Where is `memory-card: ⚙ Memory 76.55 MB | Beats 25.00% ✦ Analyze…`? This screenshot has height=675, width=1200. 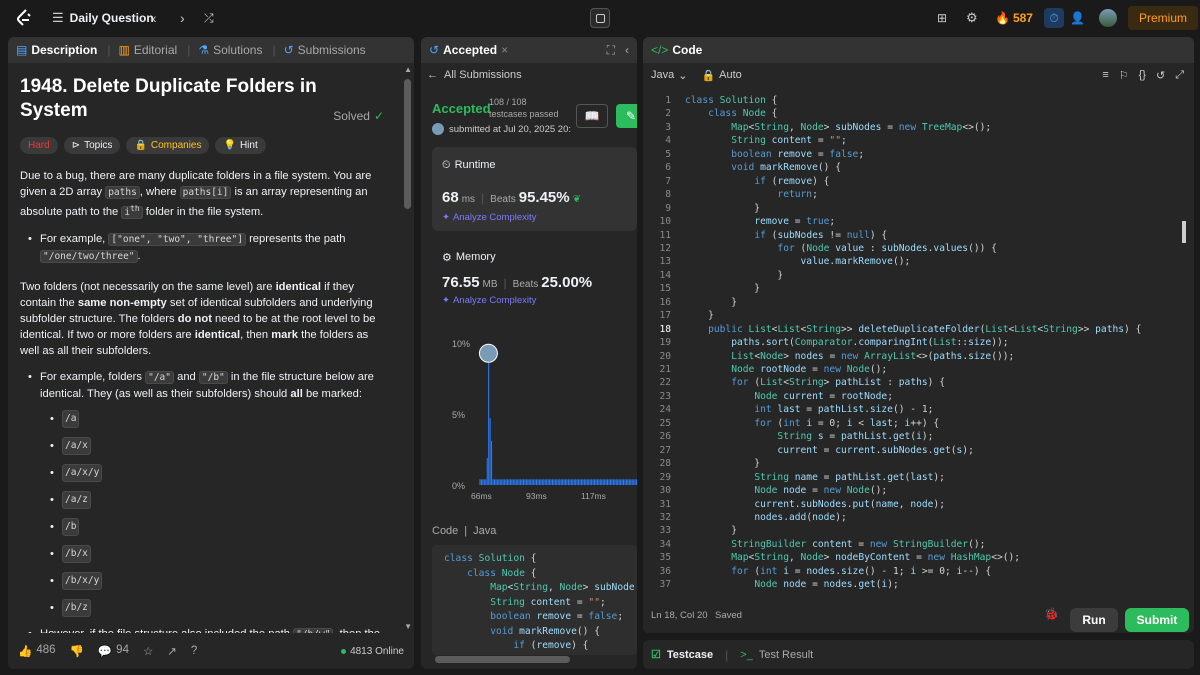
memory-card: ⚙ Memory 76.55 MB | Beats 25.00% ✦ Analyze… is located at coordinates (534, 277).